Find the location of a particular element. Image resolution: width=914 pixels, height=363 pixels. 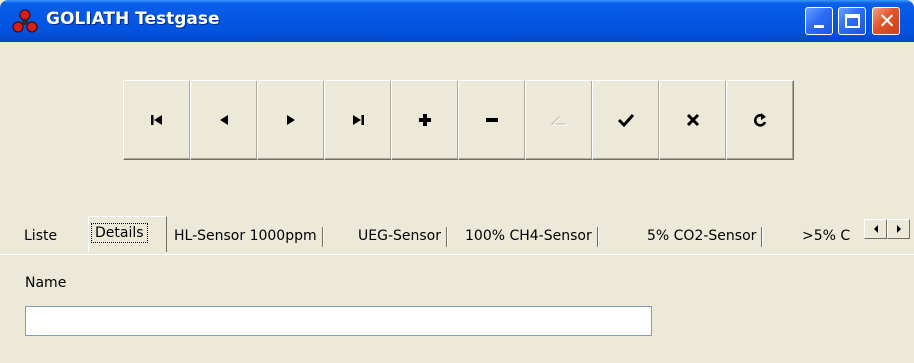

cancel-edit-button is located at coordinates (693, 120).